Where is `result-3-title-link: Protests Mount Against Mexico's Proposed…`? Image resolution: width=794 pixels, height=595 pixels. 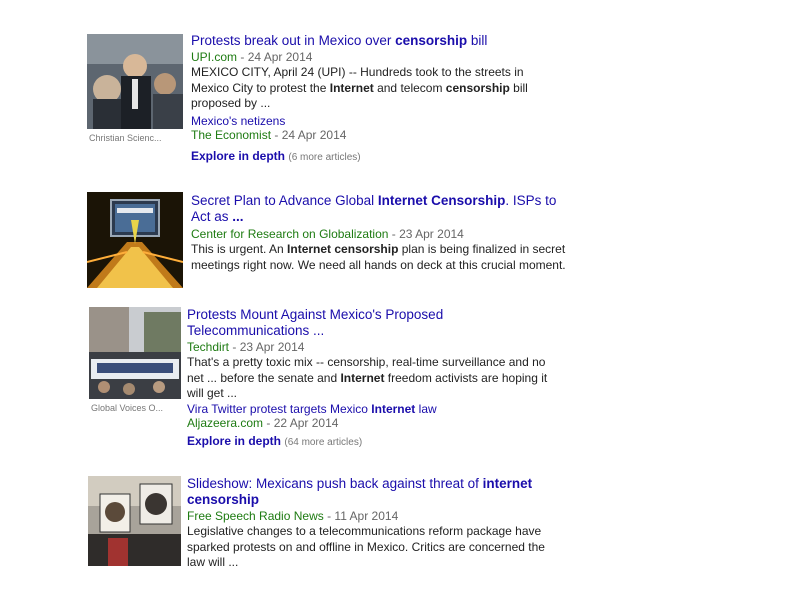 result-3-title-link: Protests Mount Against Mexico's Proposed… is located at coordinates (332, 323).